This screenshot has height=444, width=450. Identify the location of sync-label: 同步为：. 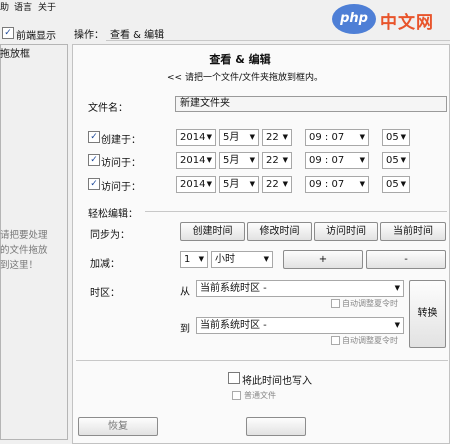
(110, 235).